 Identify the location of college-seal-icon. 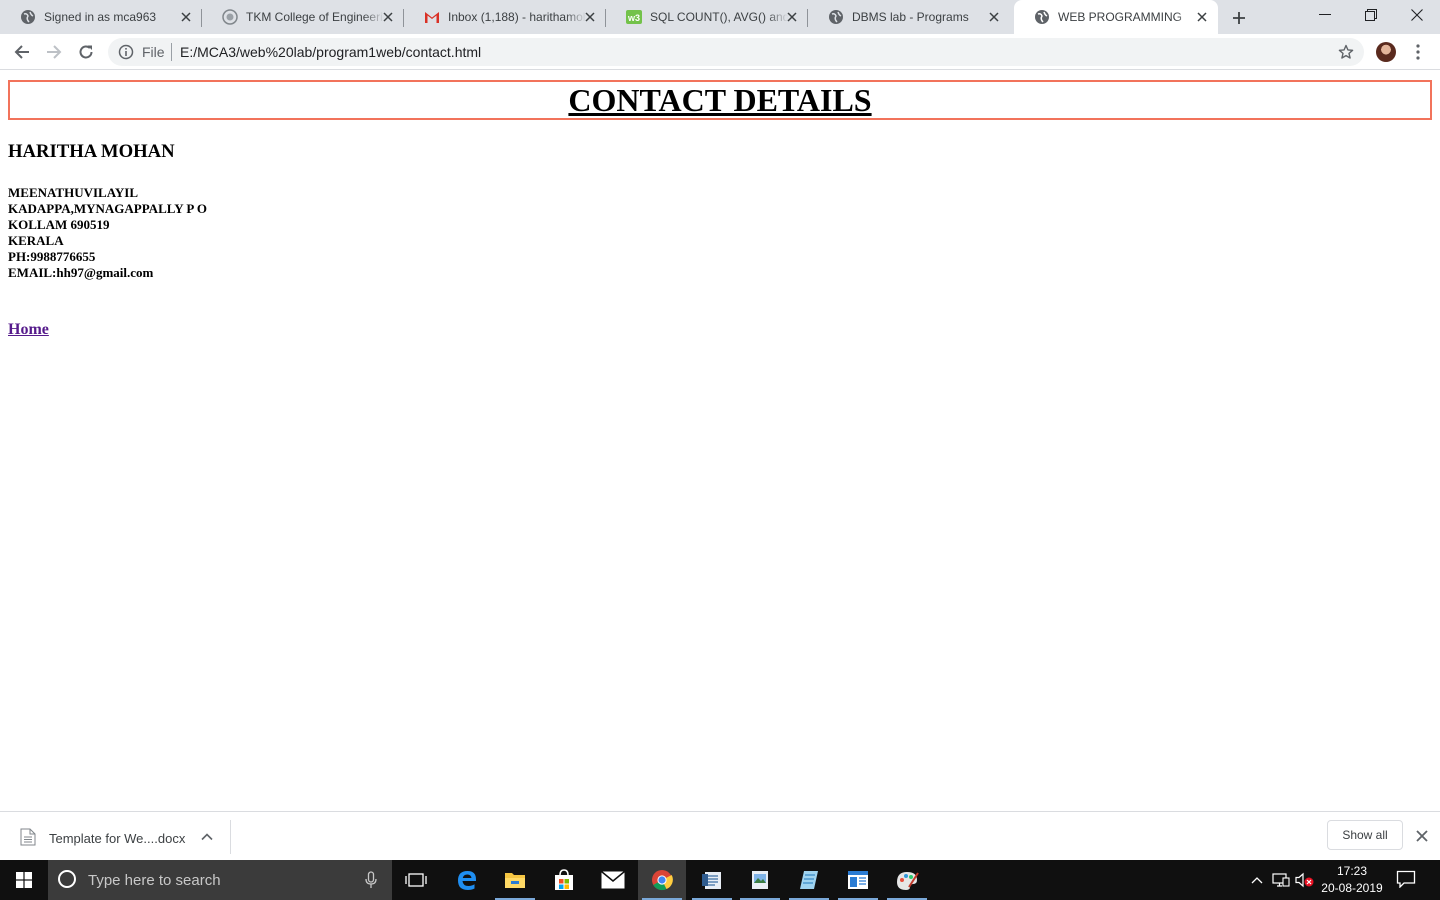
(230, 17).